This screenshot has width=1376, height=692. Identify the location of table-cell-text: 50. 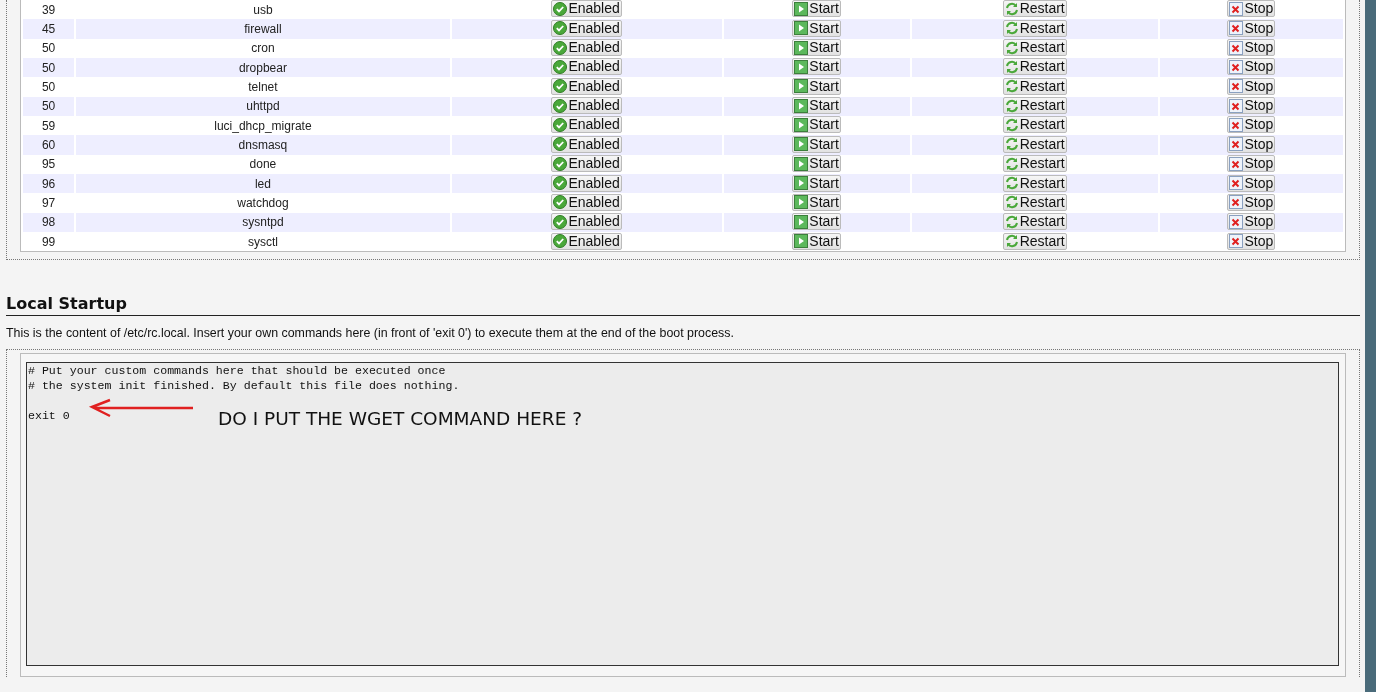
(48, 88).